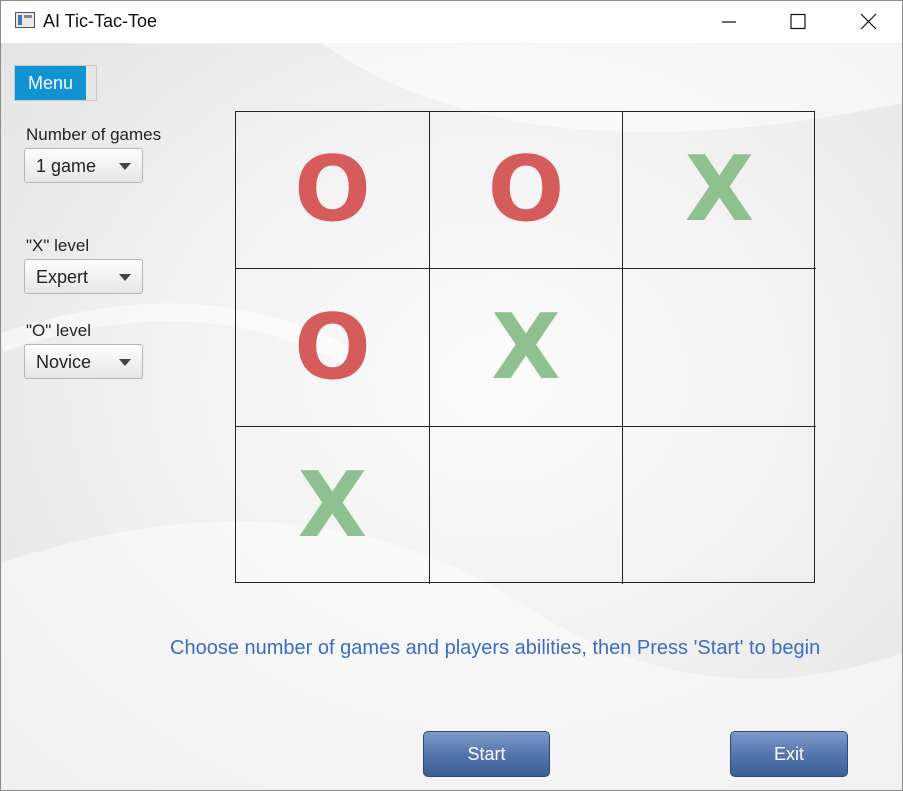 Image resolution: width=903 pixels, height=791 pixels. I want to click on app-icon, so click(25, 20).